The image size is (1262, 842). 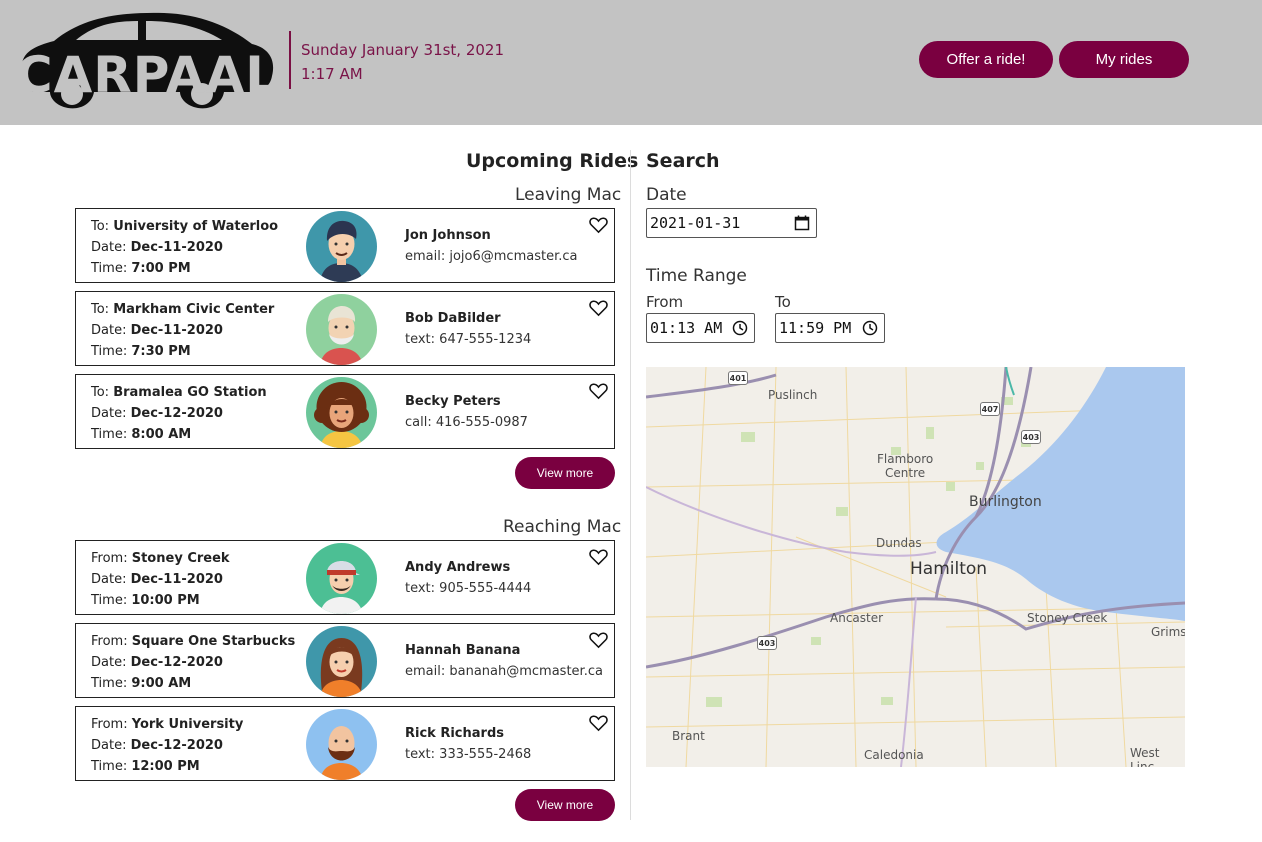 What do you see at coordinates (468, 754) in the screenshot?
I see `driver-contact: text: 333-555-2468` at bounding box center [468, 754].